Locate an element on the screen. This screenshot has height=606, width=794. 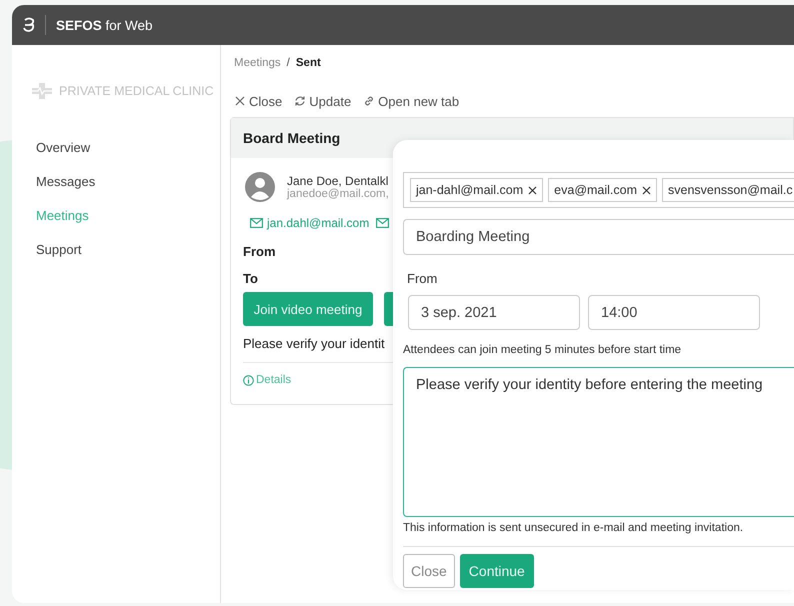
recipient-tag: jan-dahl@mail.com is located at coordinates (477, 190).